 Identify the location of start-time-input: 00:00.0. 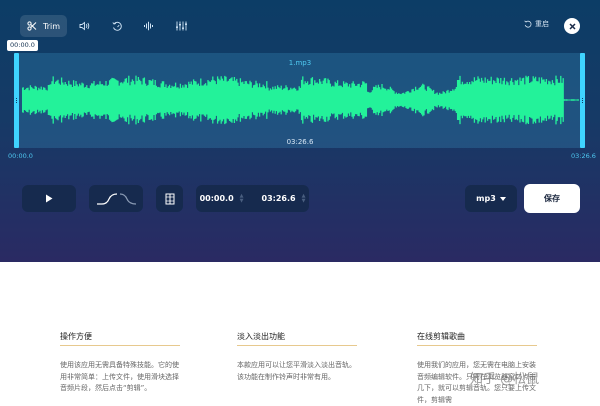
(217, 198).